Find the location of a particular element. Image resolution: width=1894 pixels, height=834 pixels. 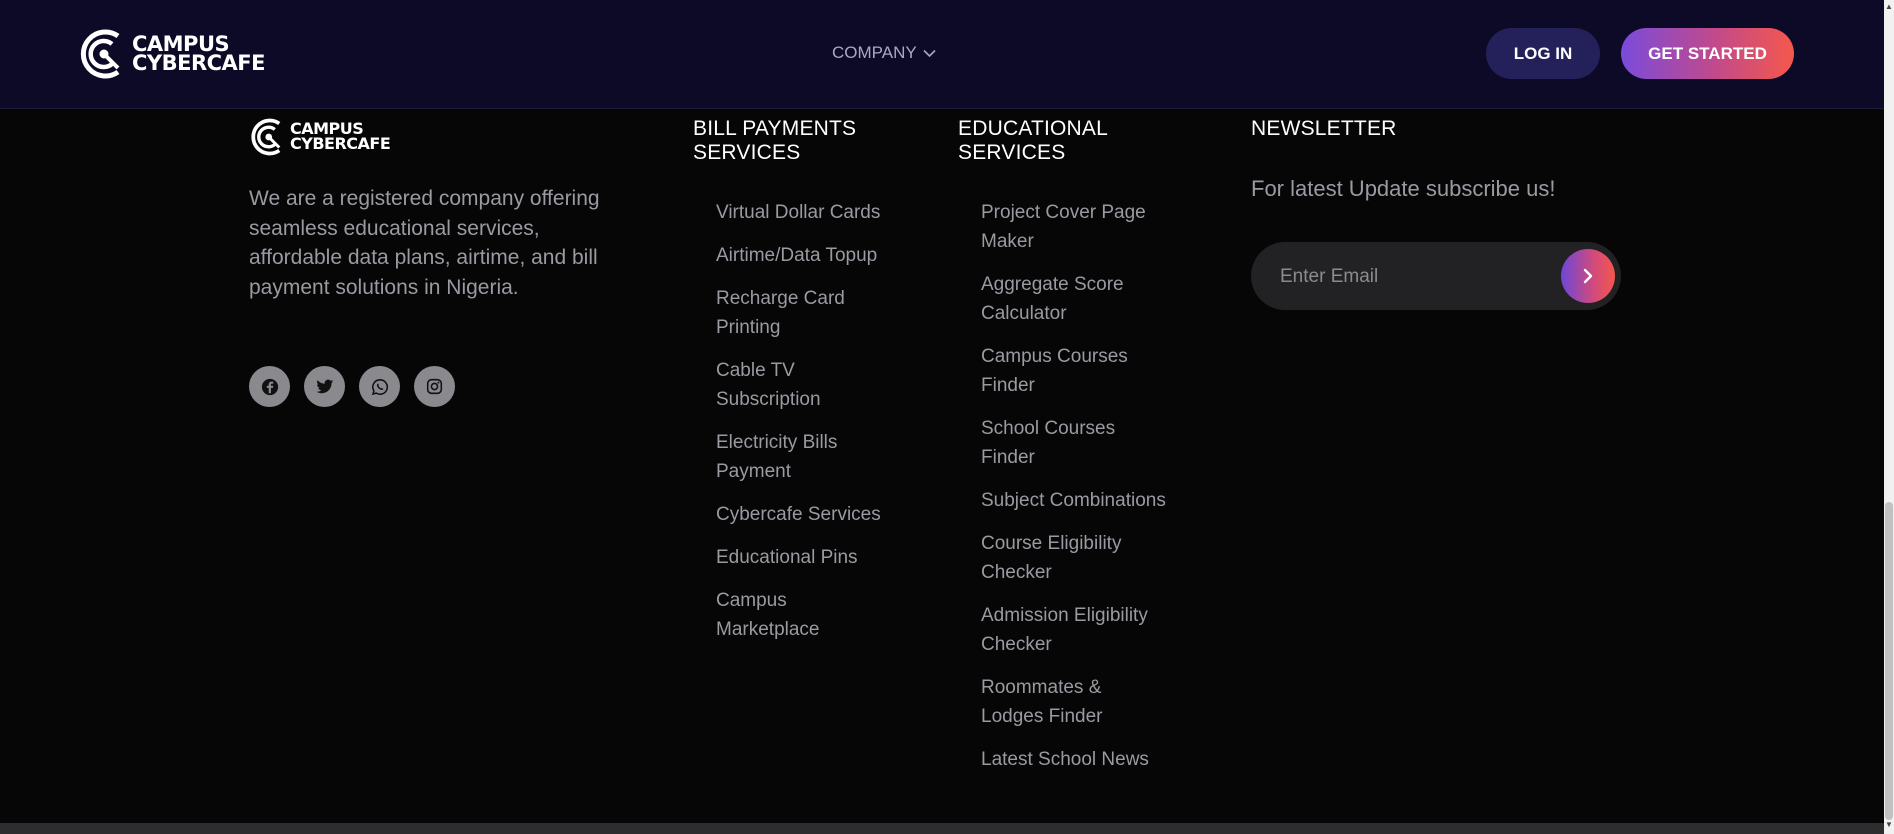

bill-payments-heading: BILL PAYMENTS SERVICES is located at coordinates (774, 141).